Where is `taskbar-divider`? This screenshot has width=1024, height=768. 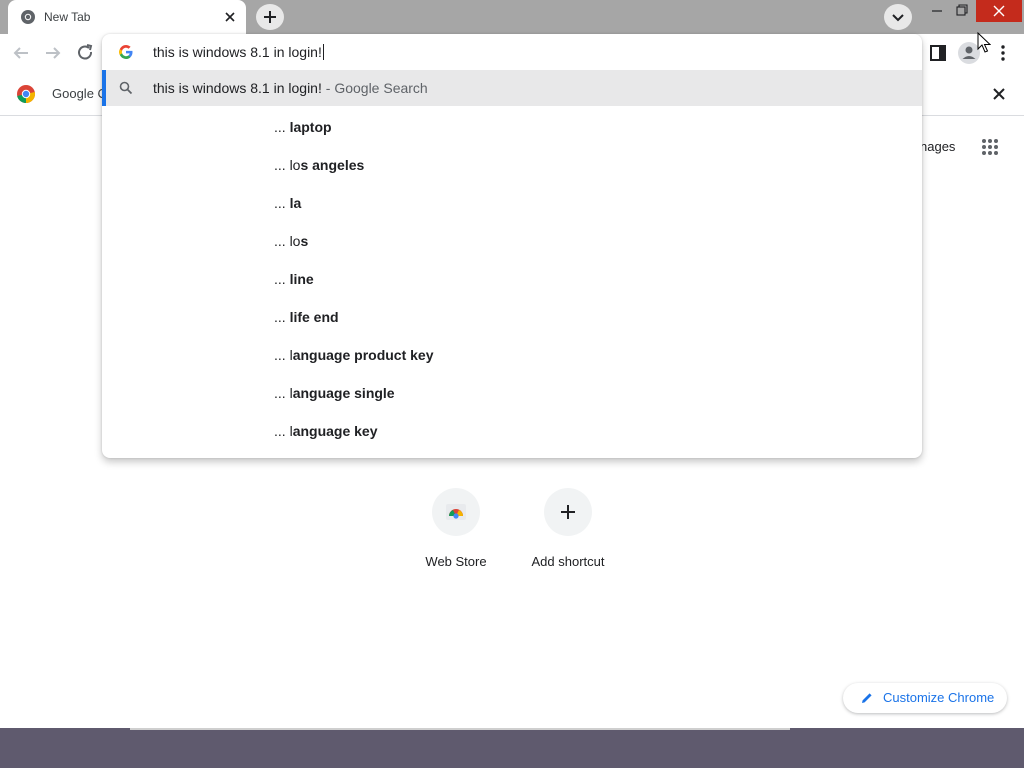 taskbar-divider is located at coordinates (460, 729).